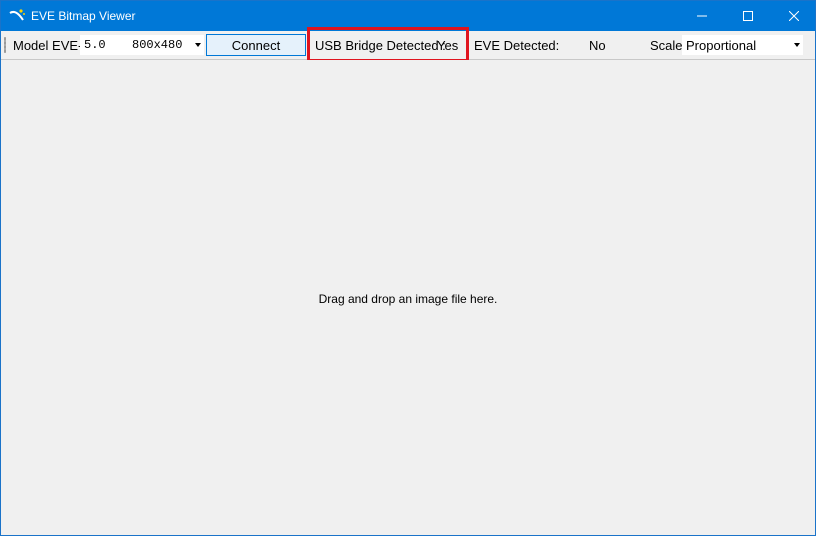 Image resolution: width=816 pixels, height=536 pixels. I want to click on maximize-button, so click(748, 16).